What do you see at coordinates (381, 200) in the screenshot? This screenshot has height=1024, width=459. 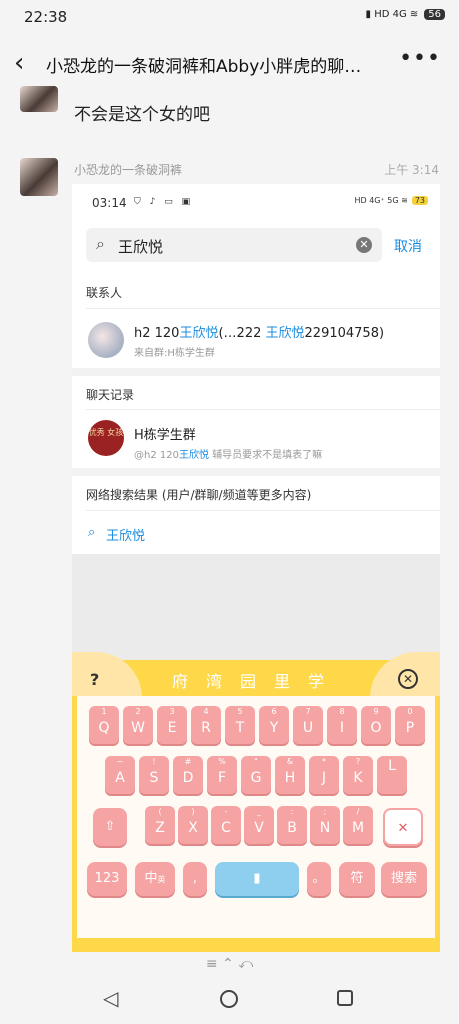 I see `image-signal-icons: HD 4G⁺ 5G ≋` at bounding box center [381, 200].